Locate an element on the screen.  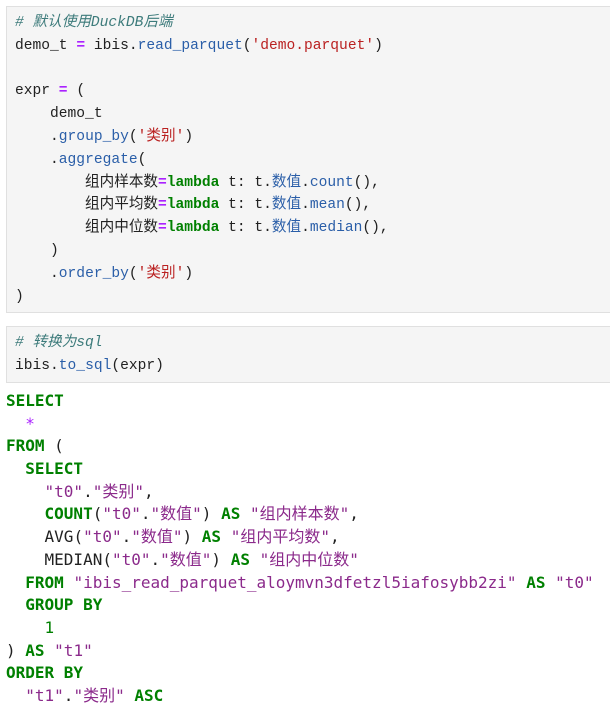
code-line: 组内中位数=lambda t: t.数值.median(), is located at coordinates (312, 228).